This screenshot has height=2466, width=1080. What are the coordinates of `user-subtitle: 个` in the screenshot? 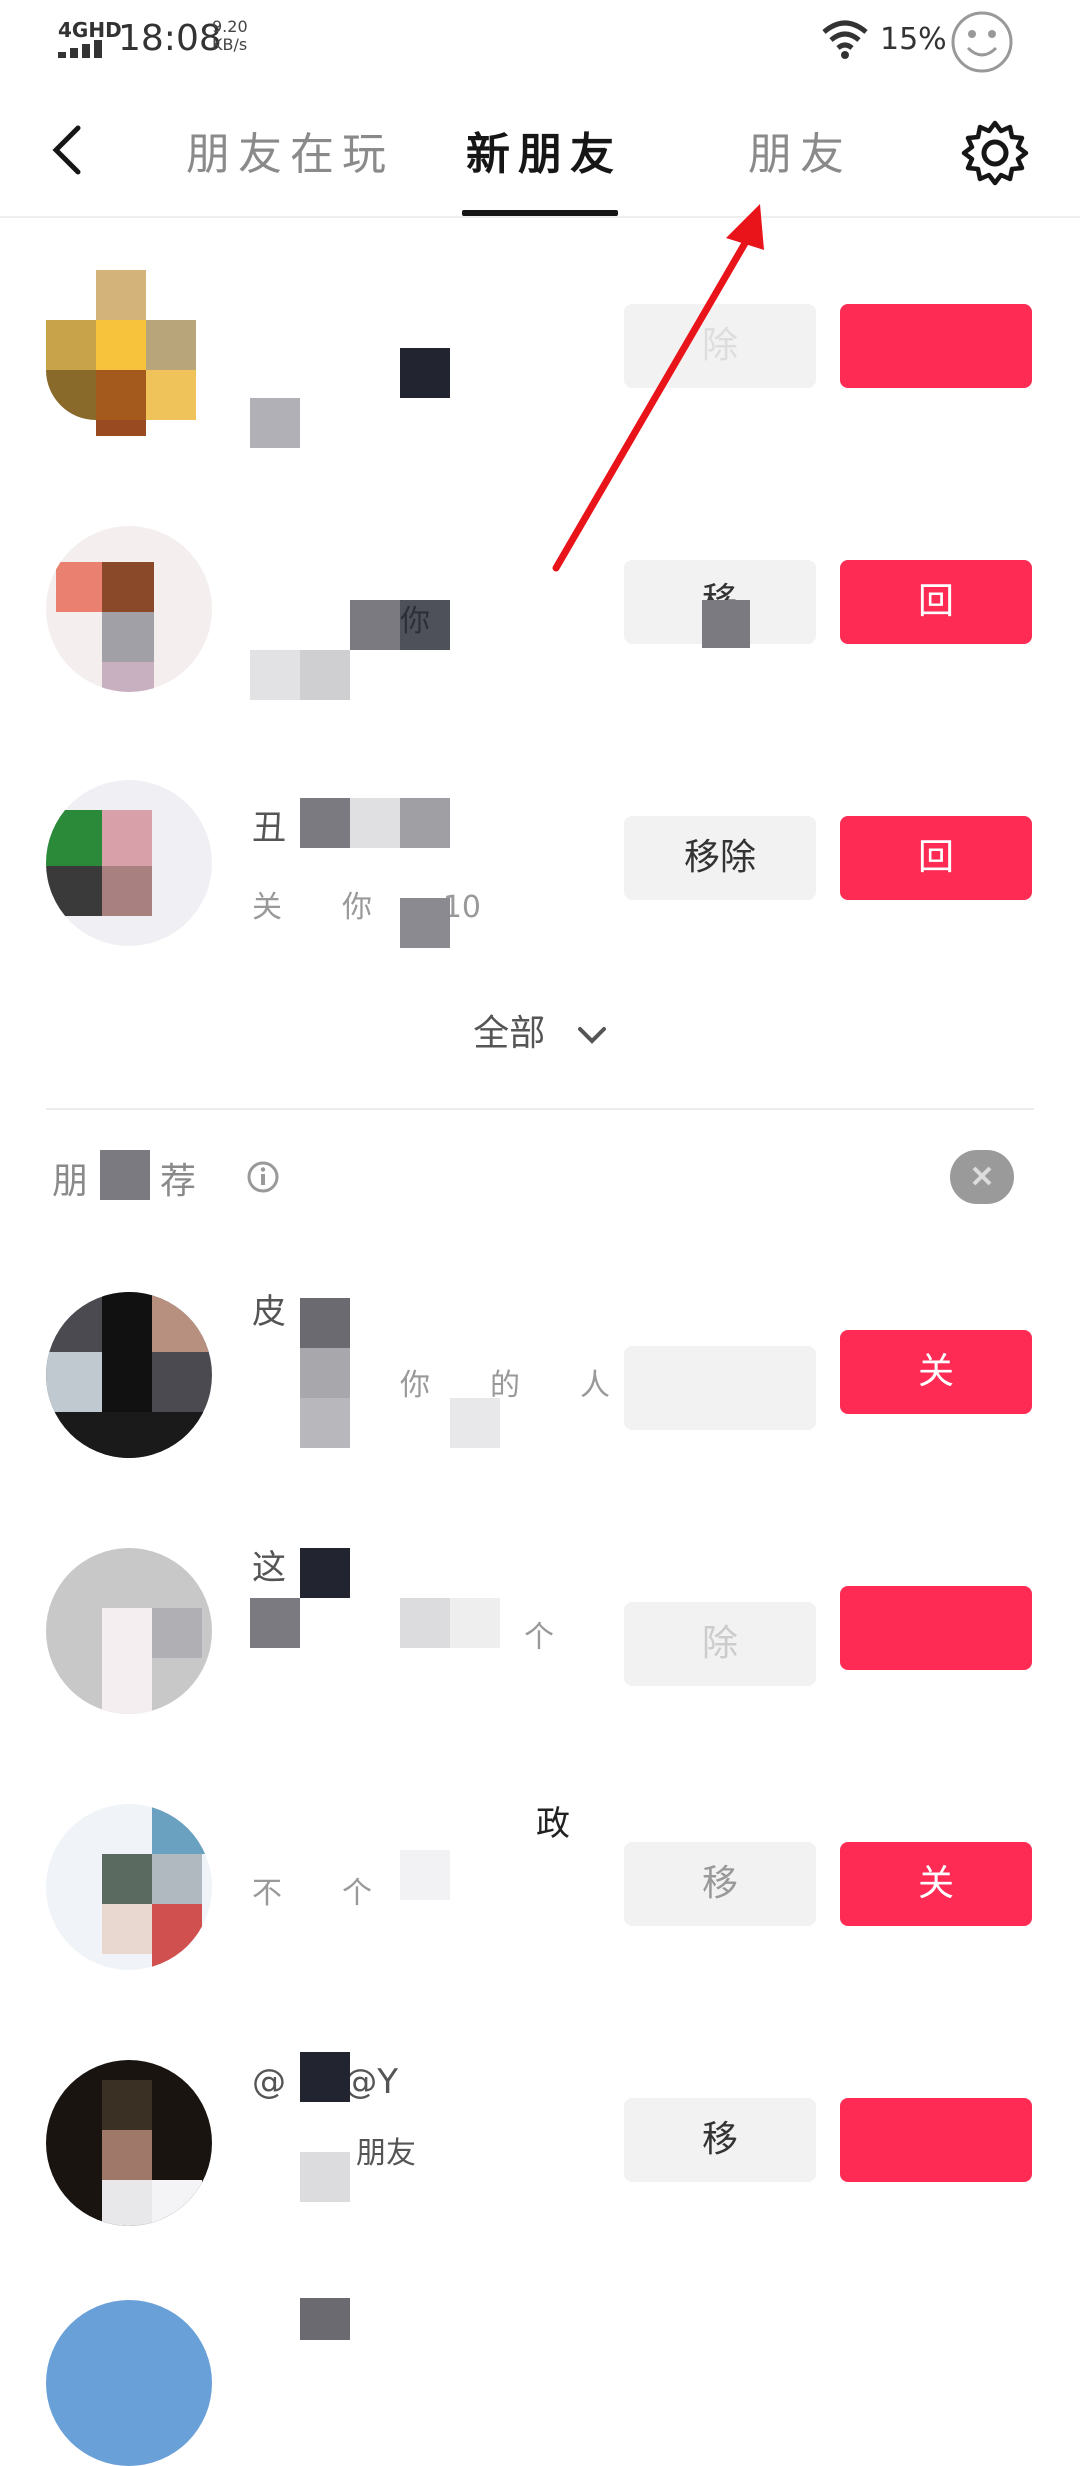 It's located at (539, 1637).